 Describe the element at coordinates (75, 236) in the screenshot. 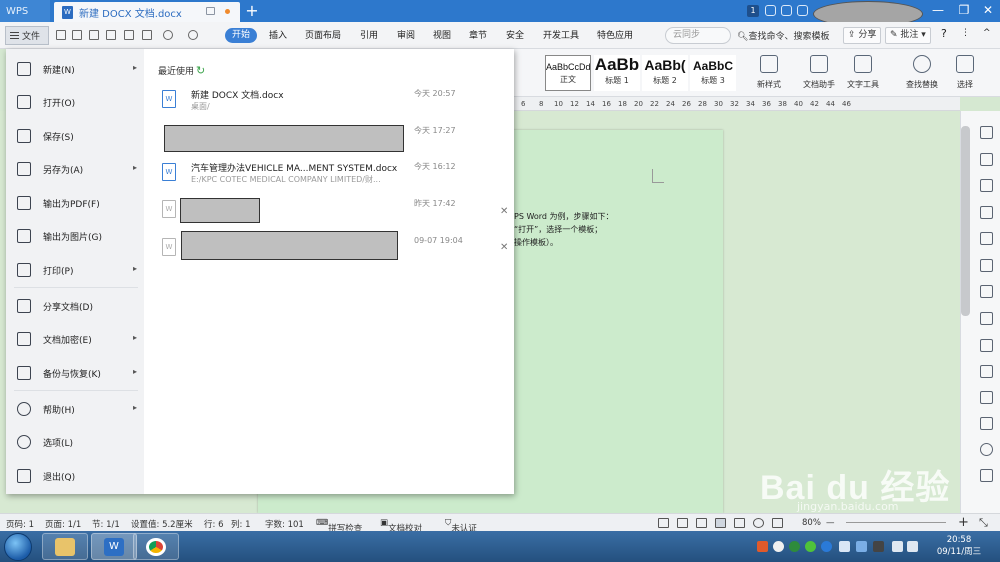

I see `menu-item-export-image: 输出为图片(G)` at that location.